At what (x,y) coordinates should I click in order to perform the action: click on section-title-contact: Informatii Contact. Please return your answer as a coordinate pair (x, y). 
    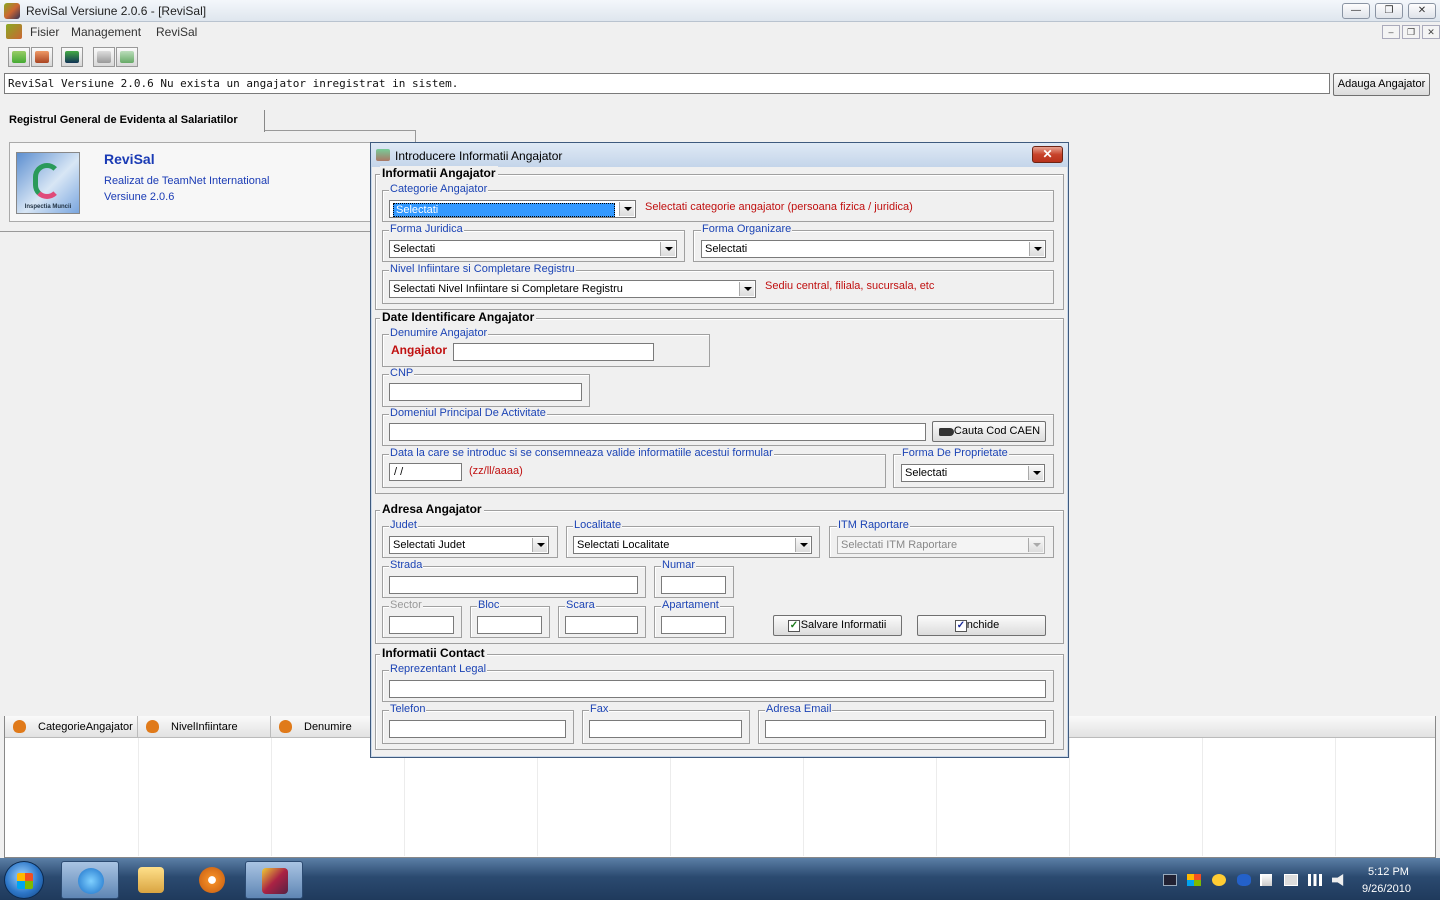
    Looking at the image, I should click on (433, 653).